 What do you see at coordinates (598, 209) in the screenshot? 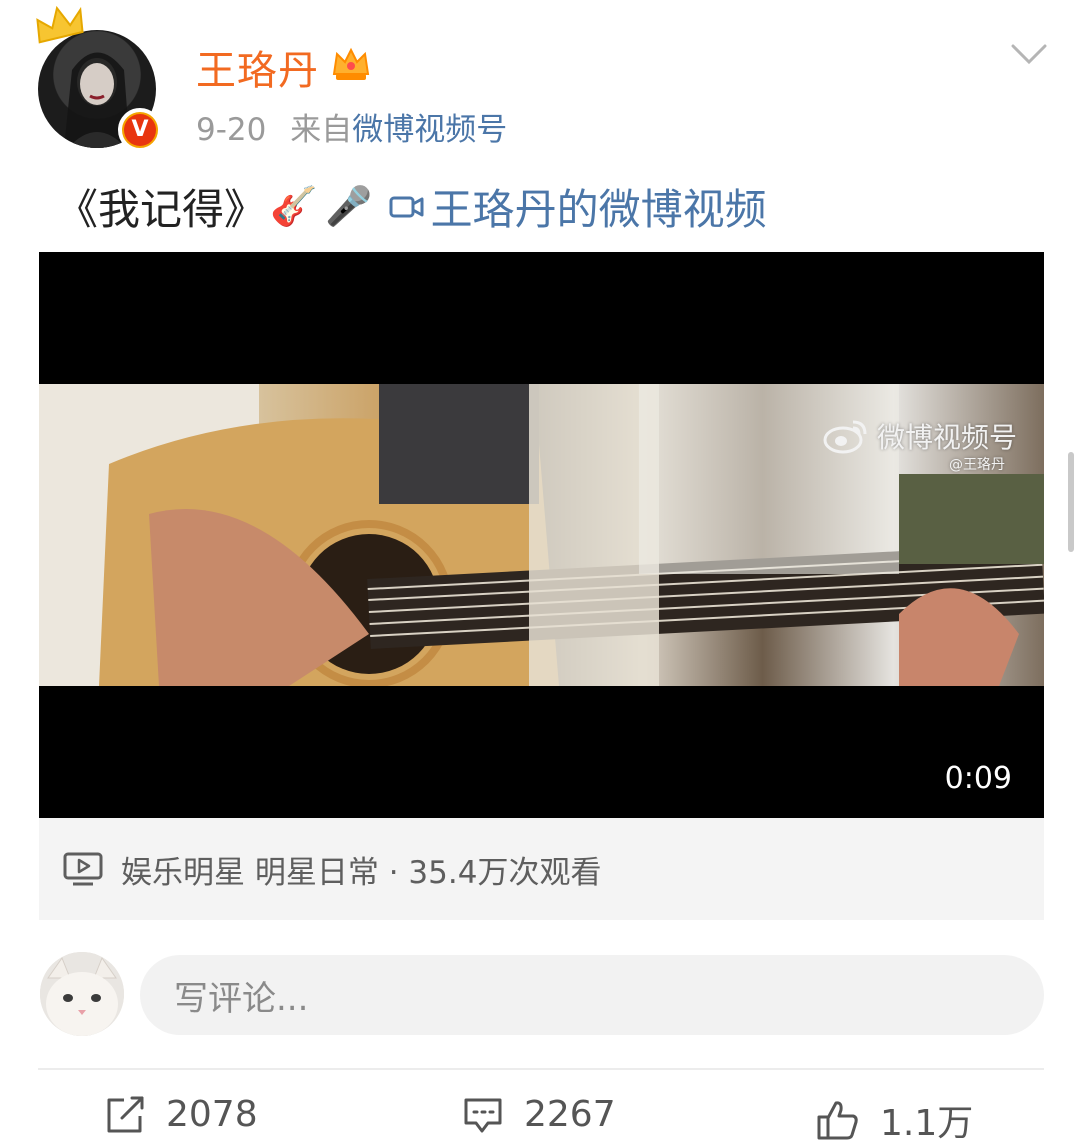
I see `video-link-label: 王珞丹的微博视频` at bounding box center [598, 209].